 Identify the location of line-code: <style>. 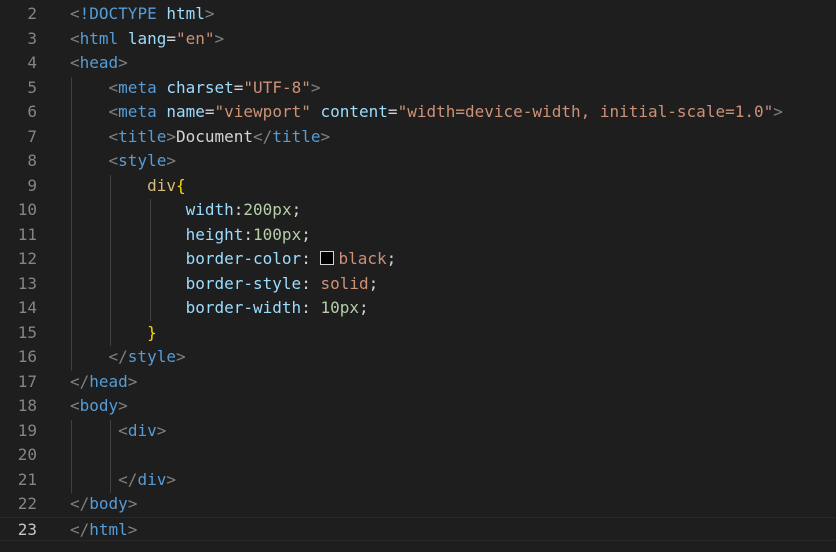
(123, 161).